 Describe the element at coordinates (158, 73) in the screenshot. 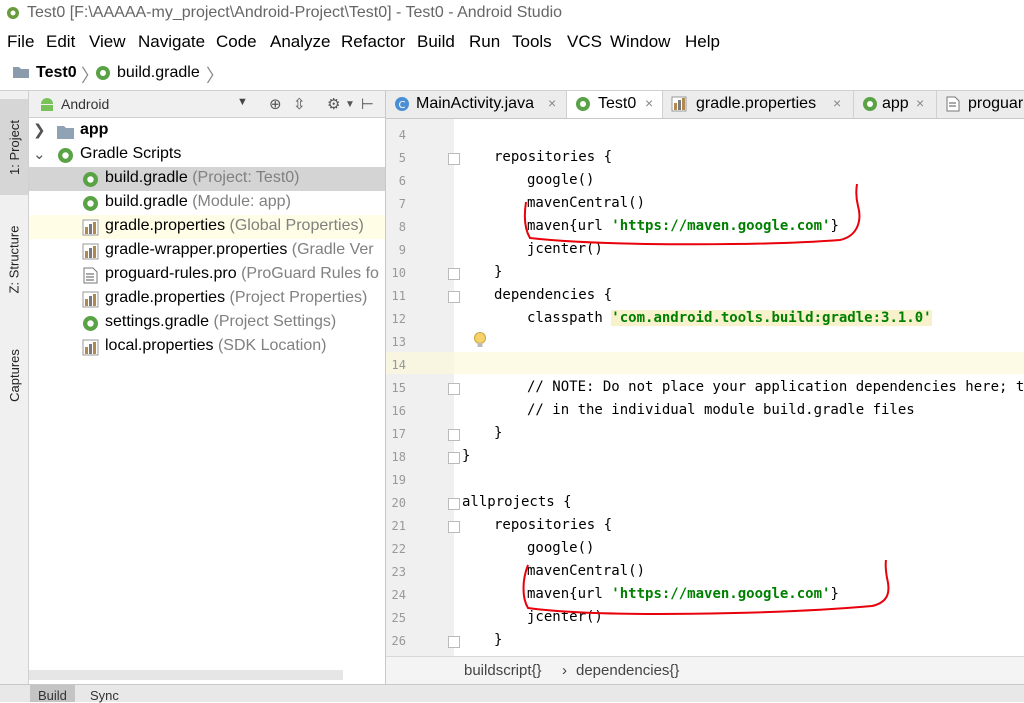

I see `nav-file-crumb: build.gradle` at that location.